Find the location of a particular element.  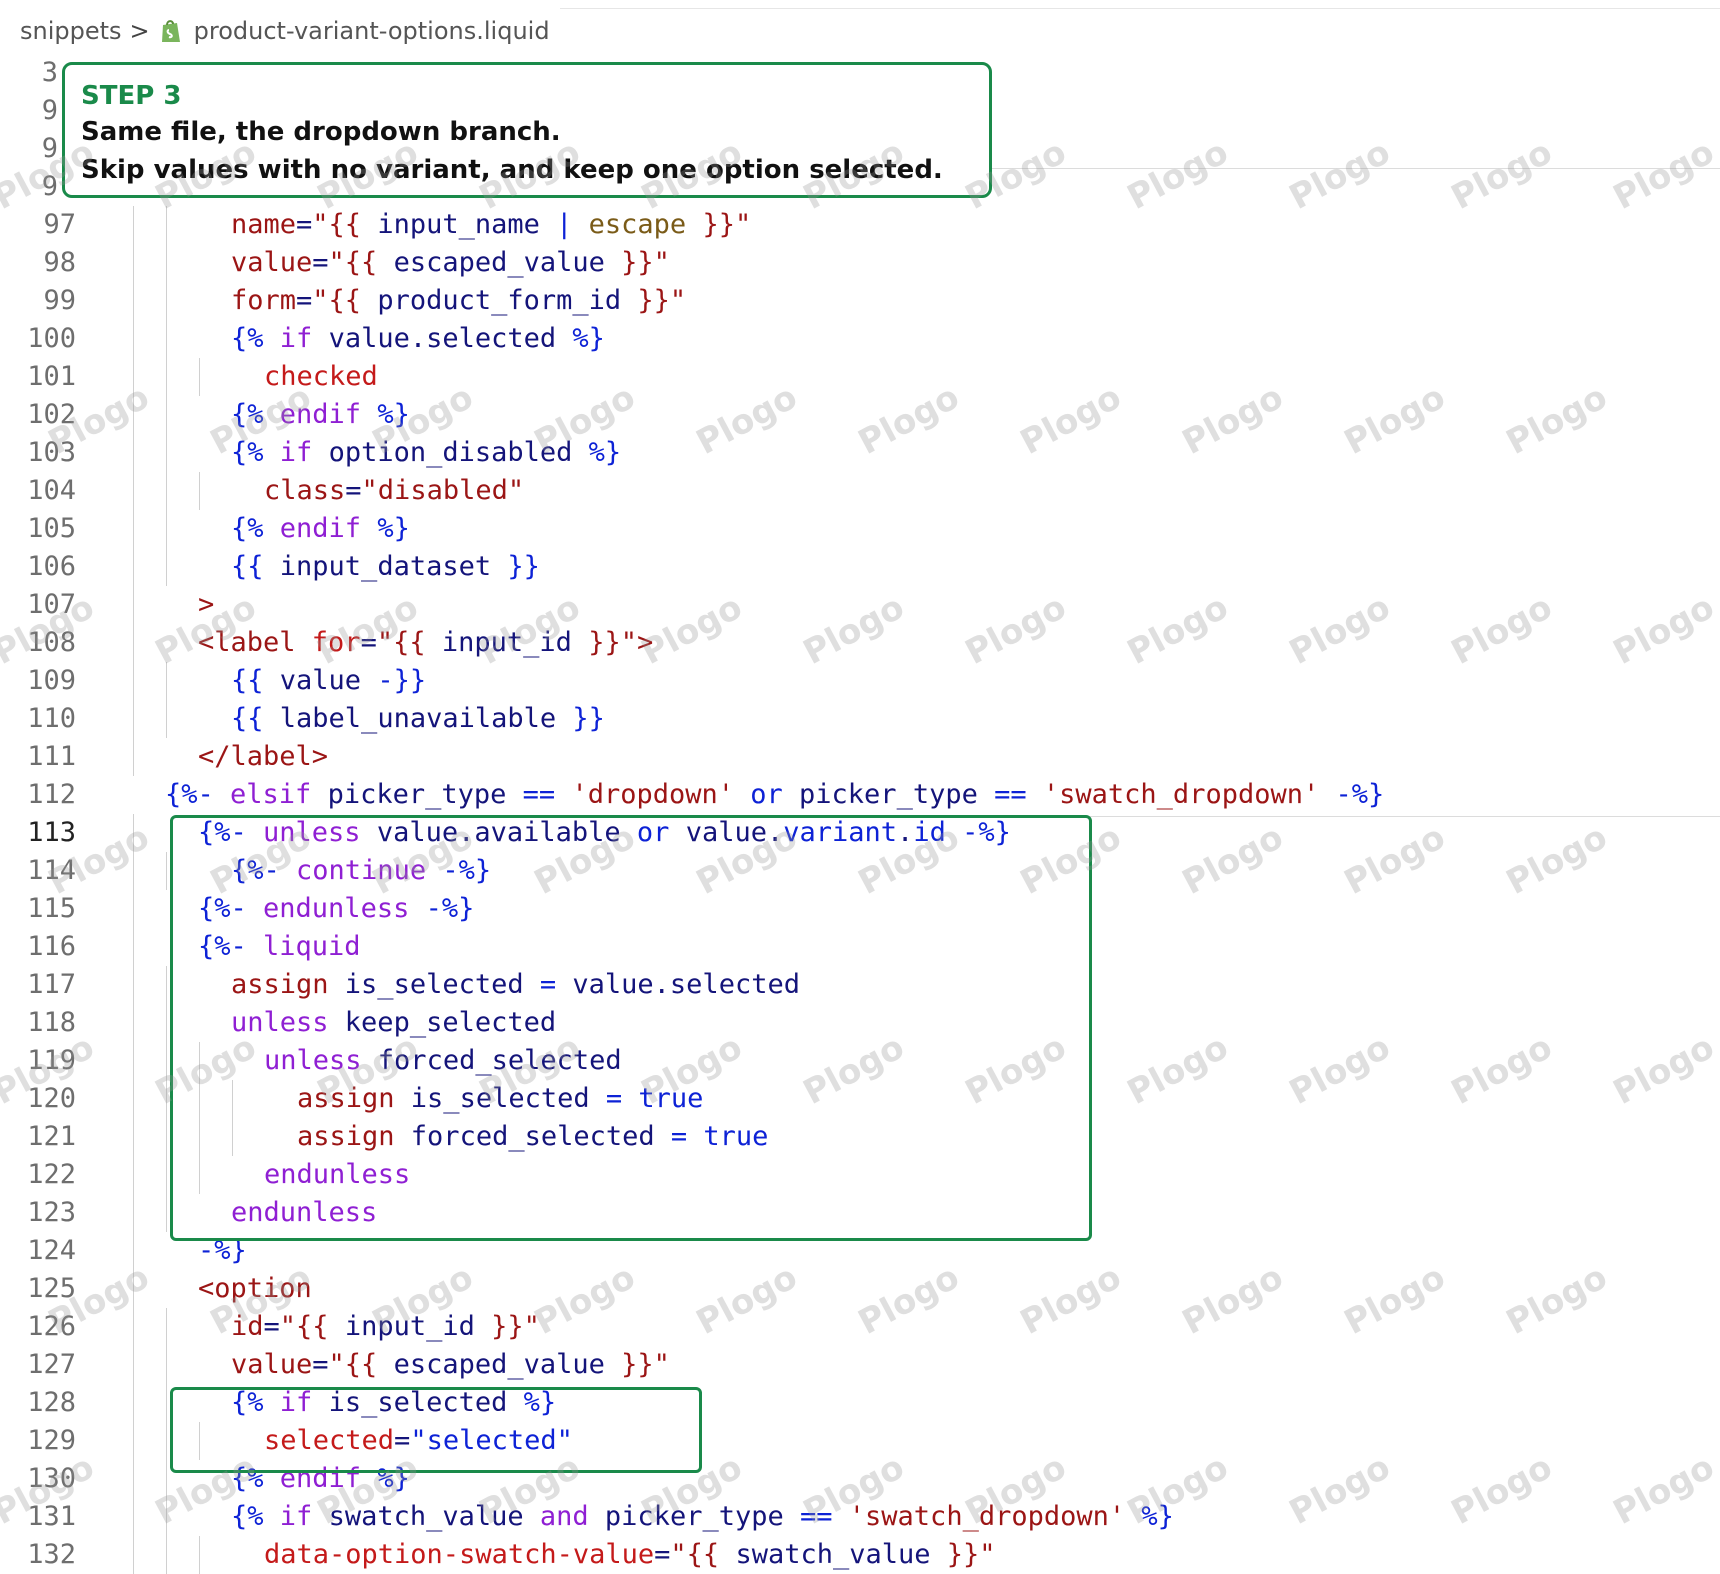

code-line: 127 value="{{ escaped_value }}" is located at coordinates (860, 1365).